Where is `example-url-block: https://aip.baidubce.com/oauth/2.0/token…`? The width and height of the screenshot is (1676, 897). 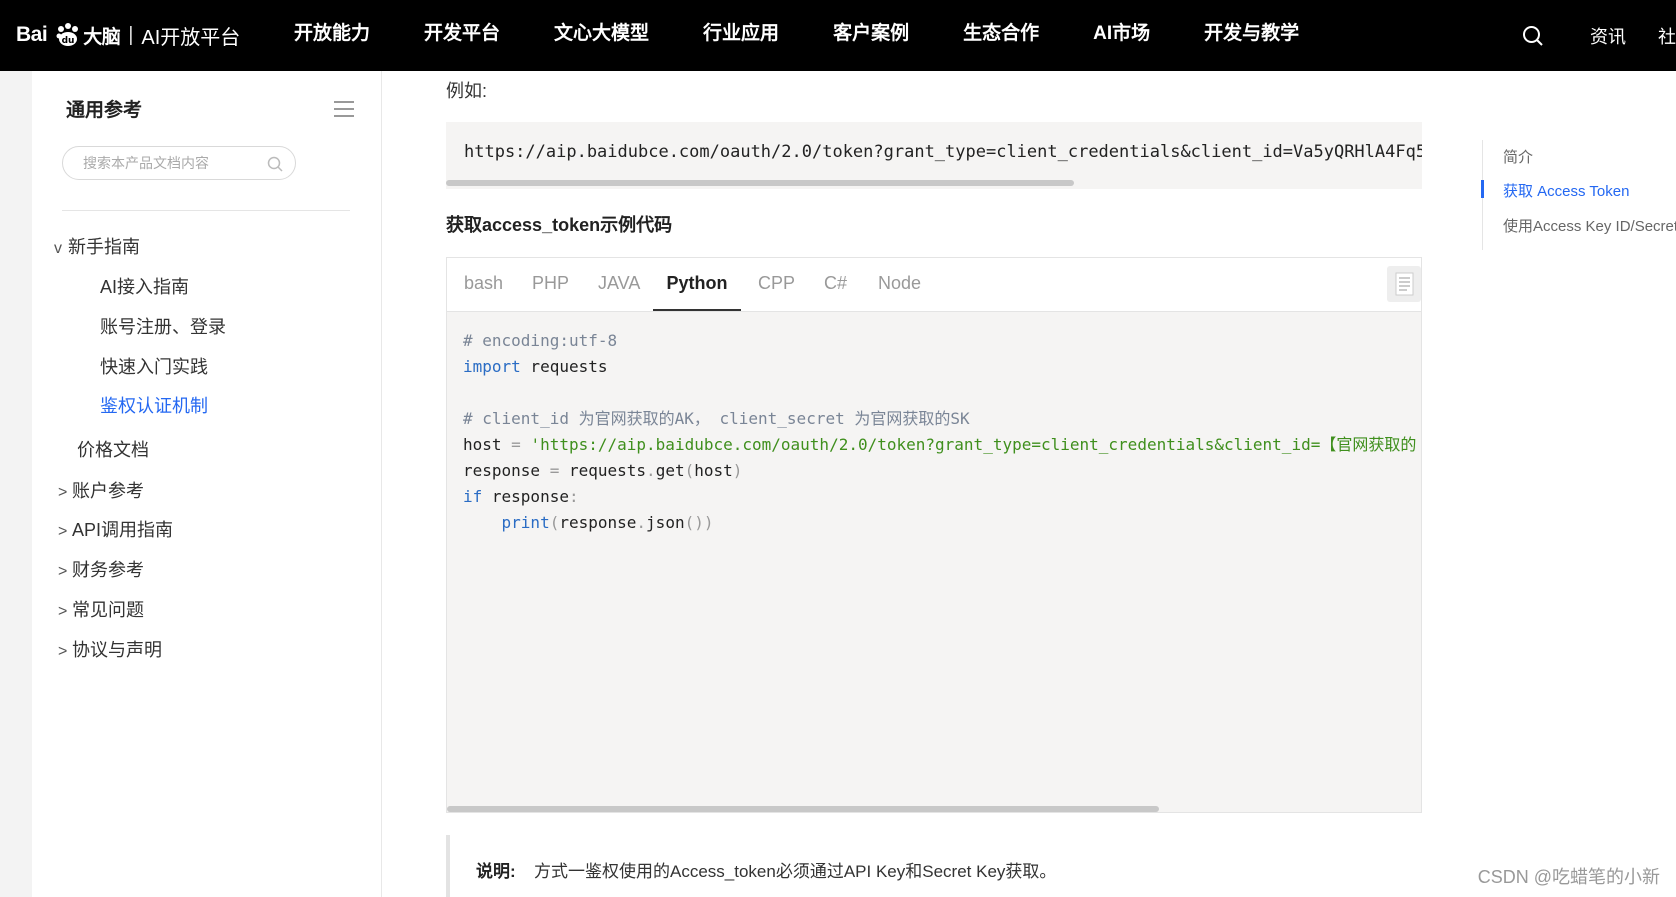
example-url-block: https://aip.baidubce.com/oauth/2.0/token… is located at coordinates (934, 155).